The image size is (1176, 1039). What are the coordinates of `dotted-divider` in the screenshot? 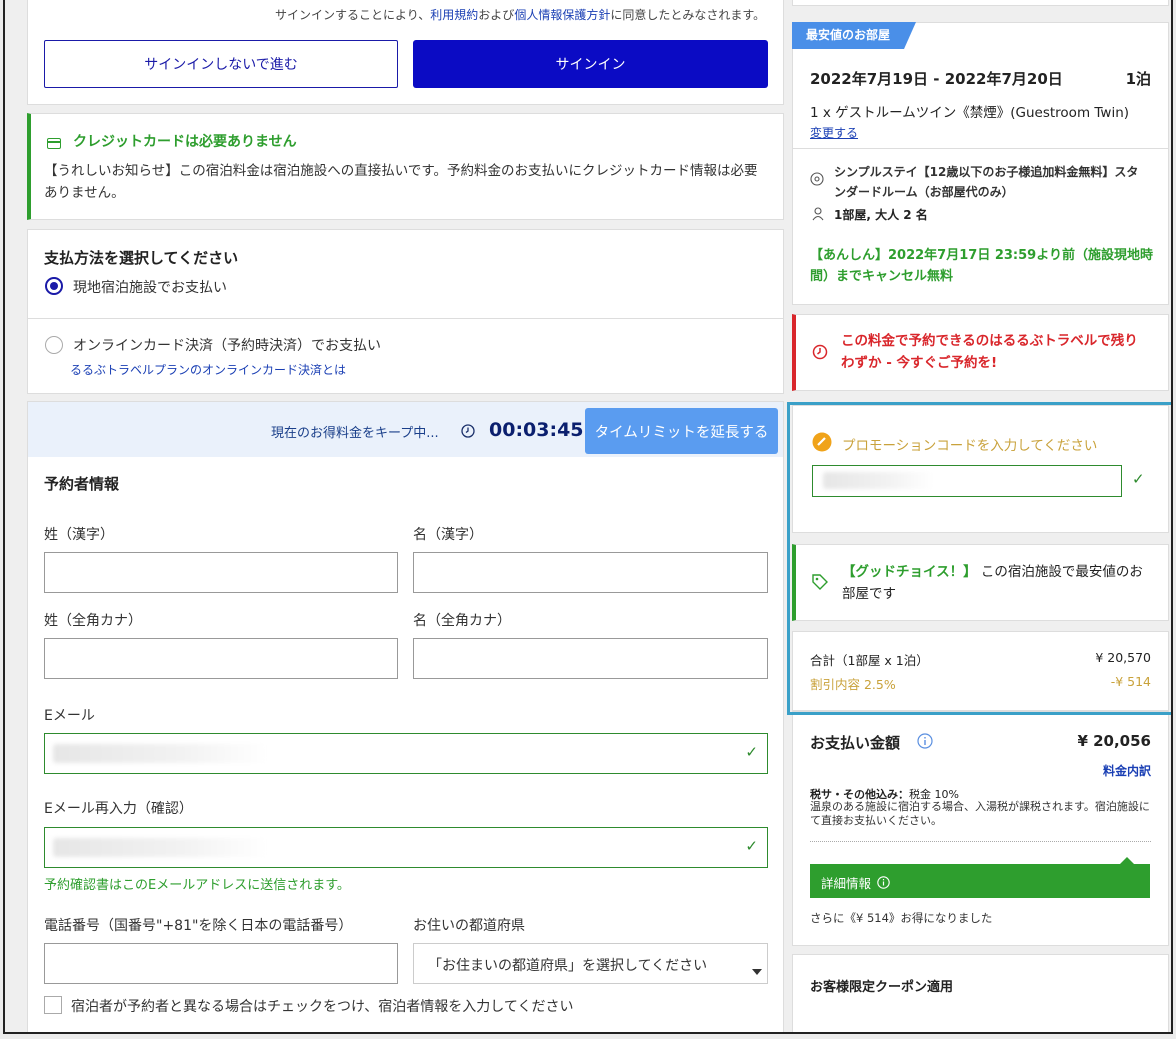 It's located at (980, 841).